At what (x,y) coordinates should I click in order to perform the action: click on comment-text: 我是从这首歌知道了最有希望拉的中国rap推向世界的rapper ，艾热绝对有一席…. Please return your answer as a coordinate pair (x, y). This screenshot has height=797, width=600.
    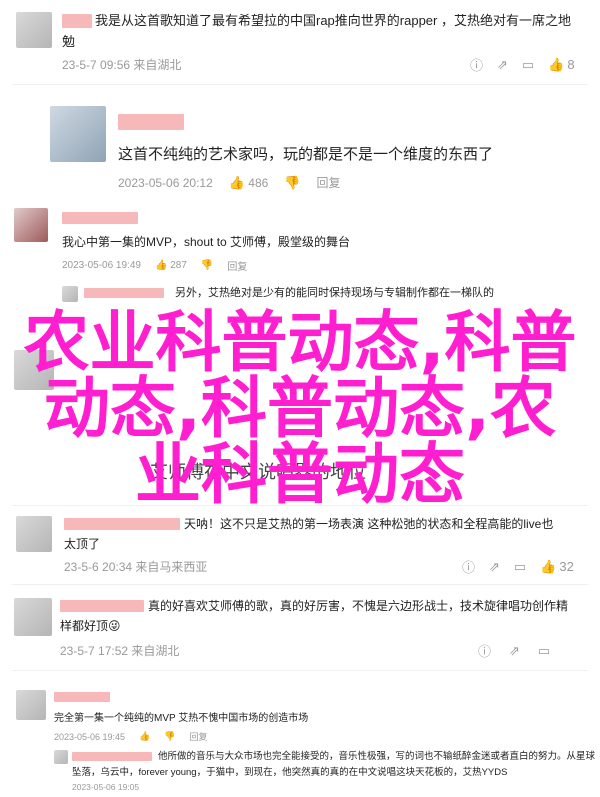
    Looking at the image, I should click on (333, 20).